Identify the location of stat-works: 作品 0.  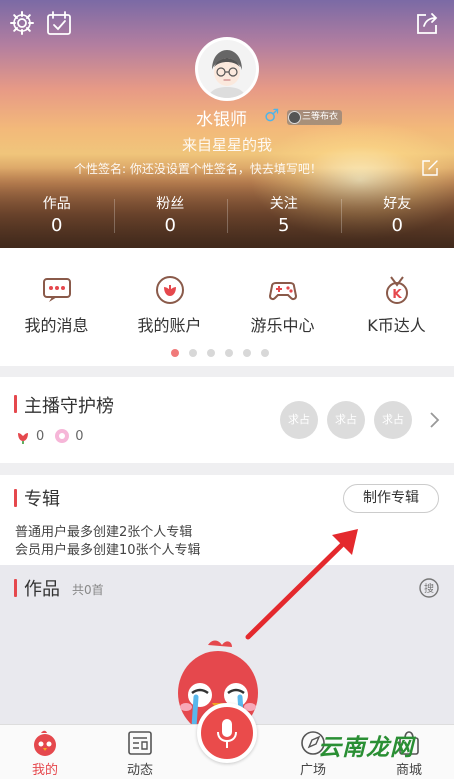
(57, 217).